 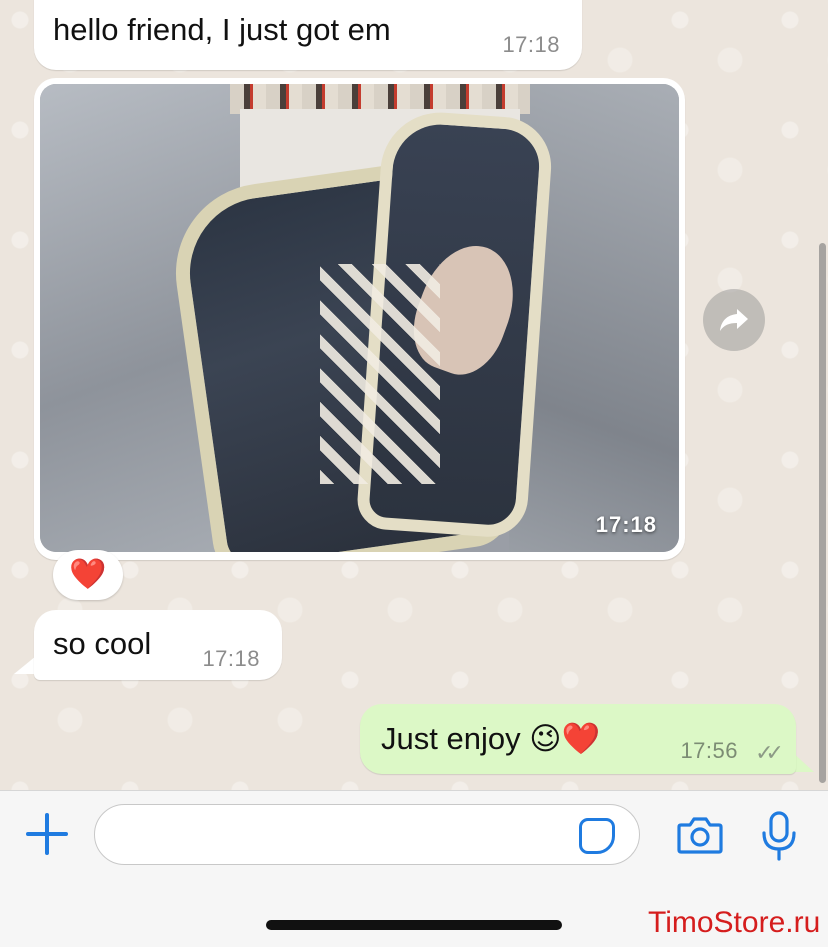 I want to click on message-text: Just enjoy 😉❤️, so click(x=491, y=738).